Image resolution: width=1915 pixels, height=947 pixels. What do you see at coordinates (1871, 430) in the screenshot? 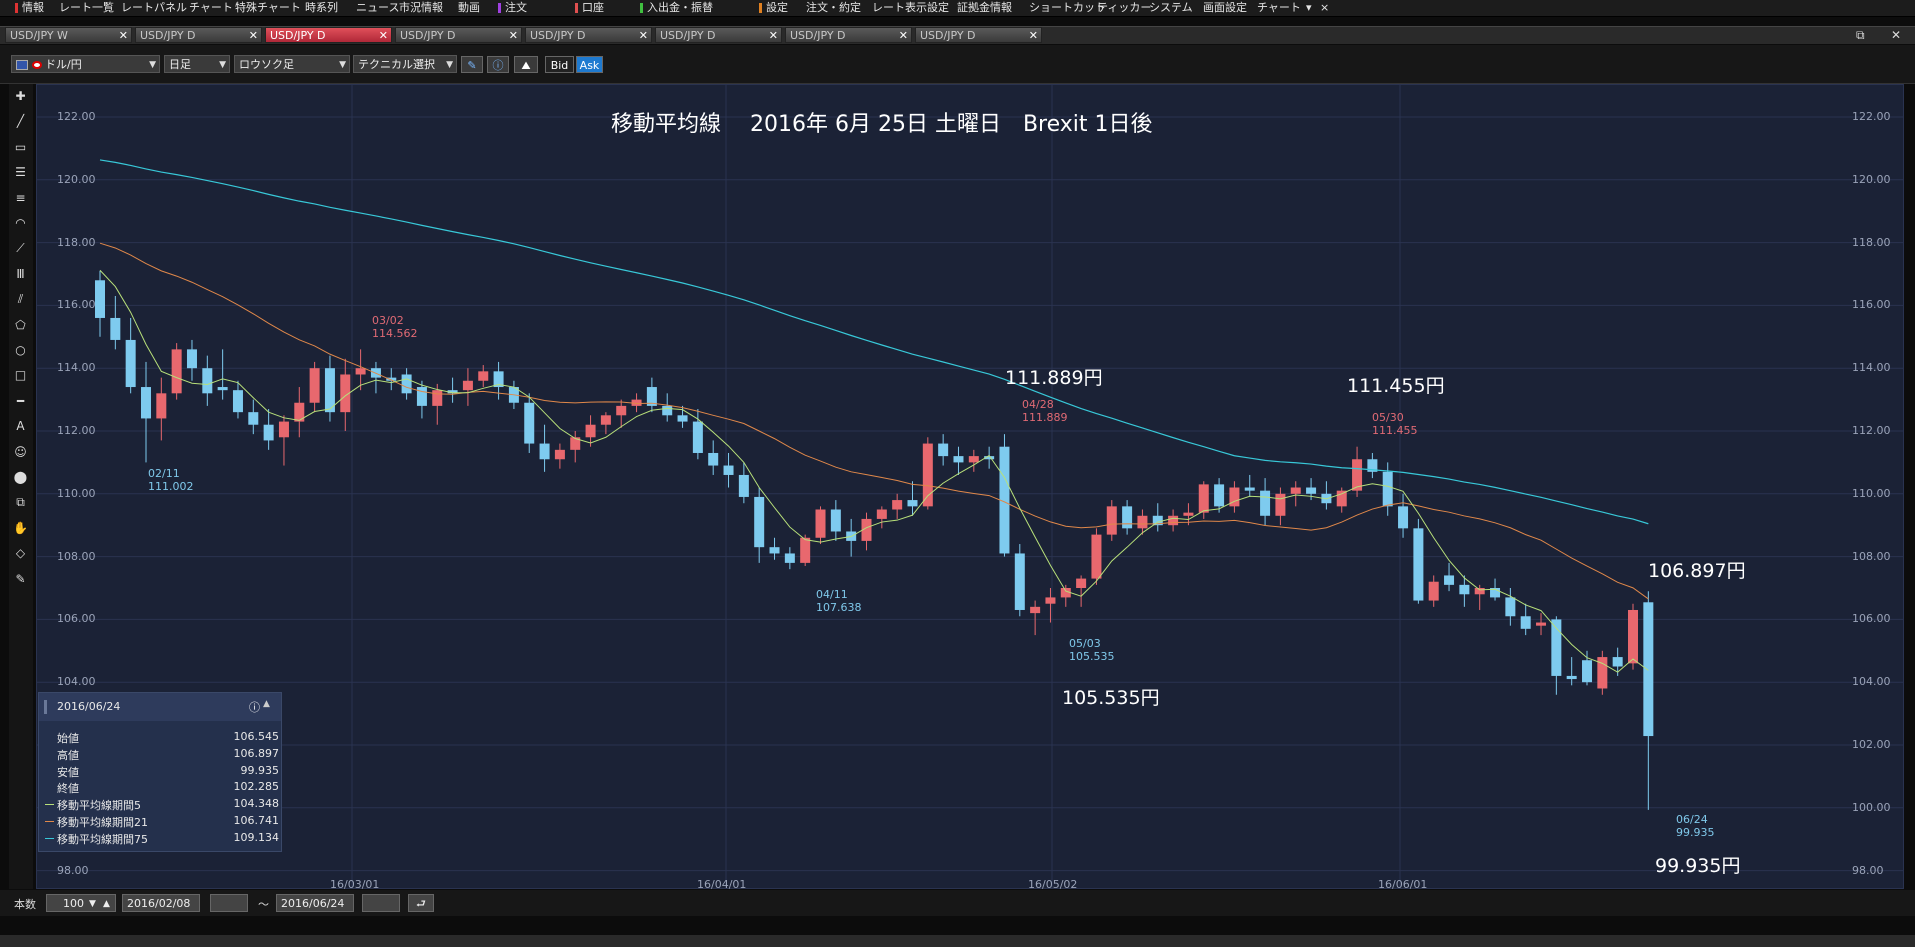
I see `y-axis-tick-right: 112.00` at bounding box center [1871, 430].